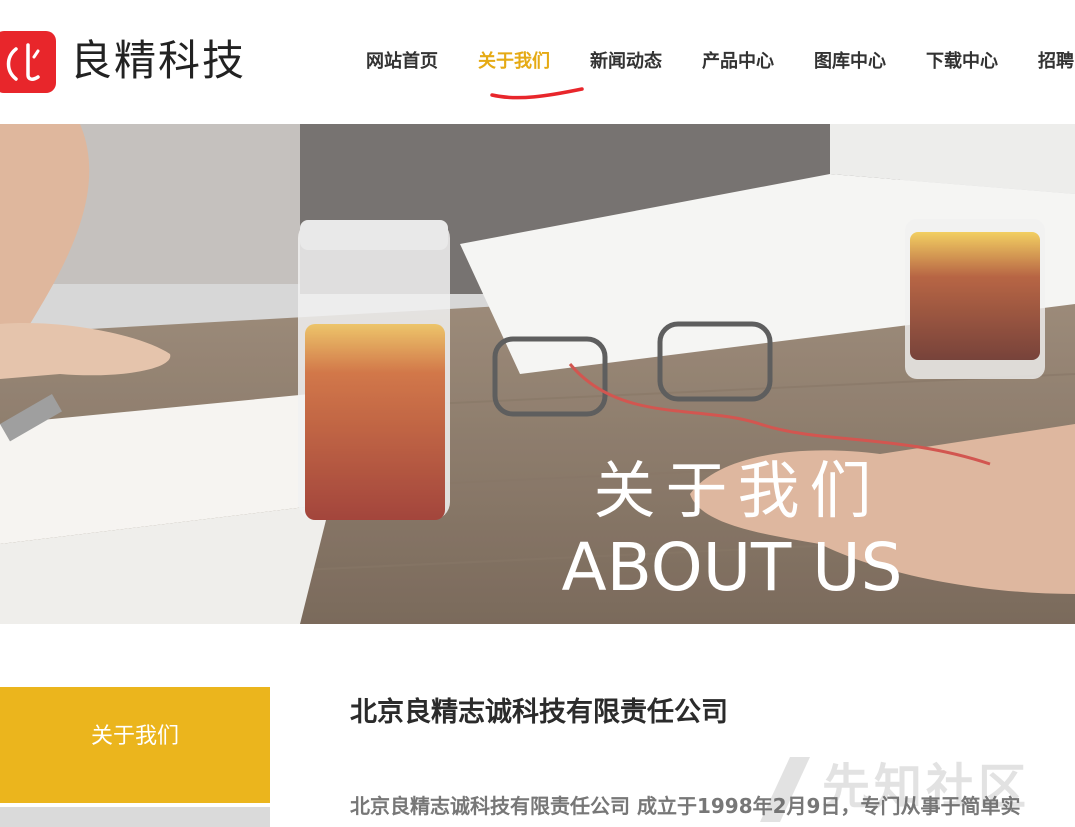 The width and height of the screenshot is (1075, 827). Describe the element at coordinates (514, 64) in the screenshot. I see `nav-item-about: 关于我们` at that location.